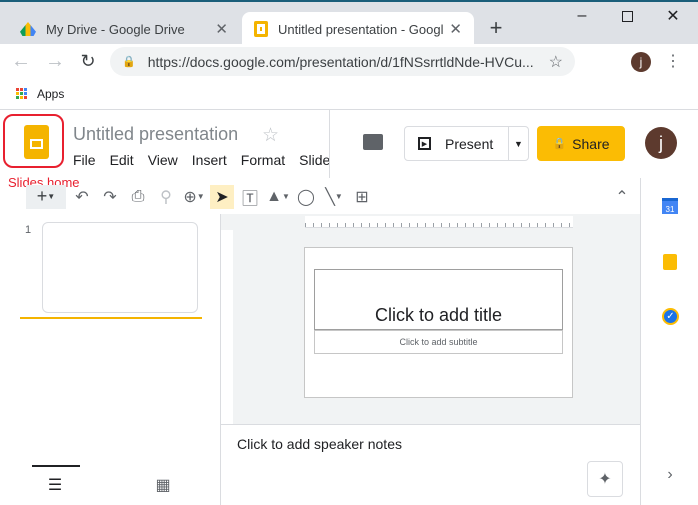  I want to click on bookmark-apps: Apps, so click(50, 94).